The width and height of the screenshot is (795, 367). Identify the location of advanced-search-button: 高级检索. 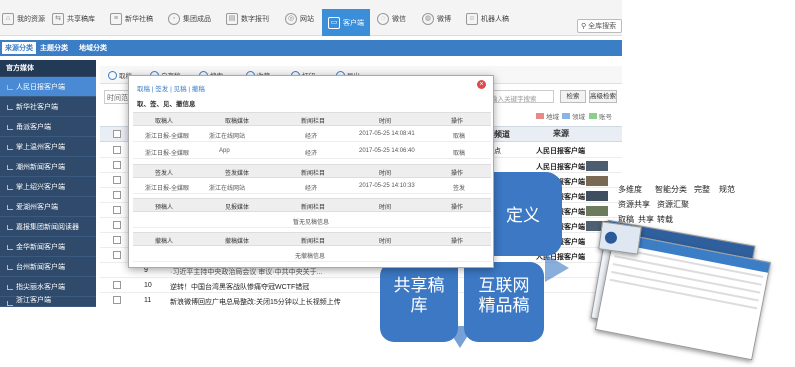
(603, 96).